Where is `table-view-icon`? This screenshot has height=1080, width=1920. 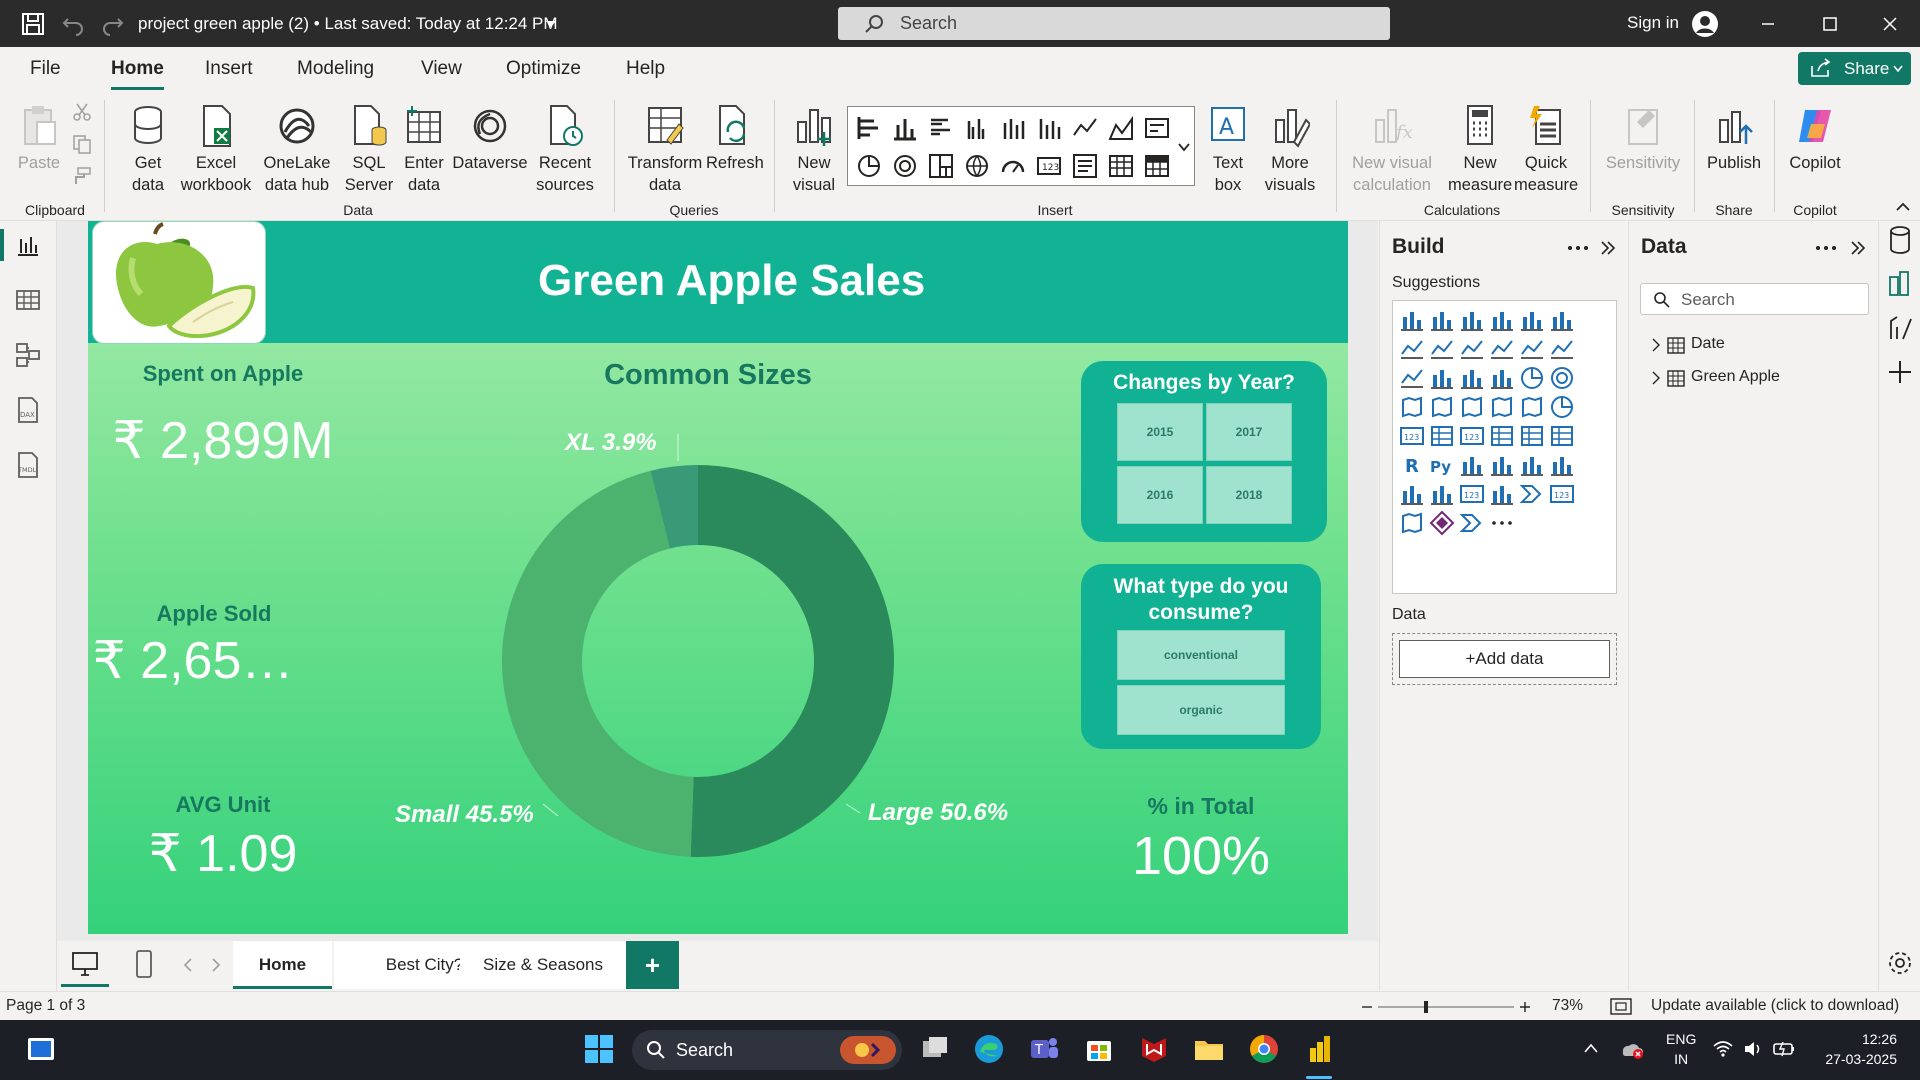 table-view-icon is located at coordinates (28, 300).